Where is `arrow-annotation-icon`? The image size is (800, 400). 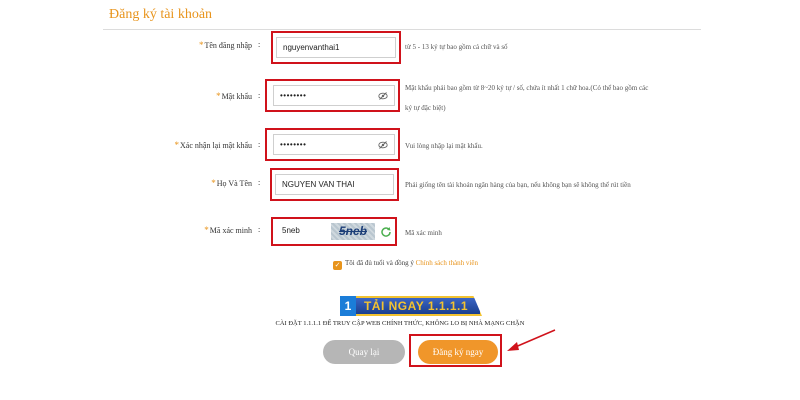
arrow-annotation-icon is located at coordinates (531, 340).